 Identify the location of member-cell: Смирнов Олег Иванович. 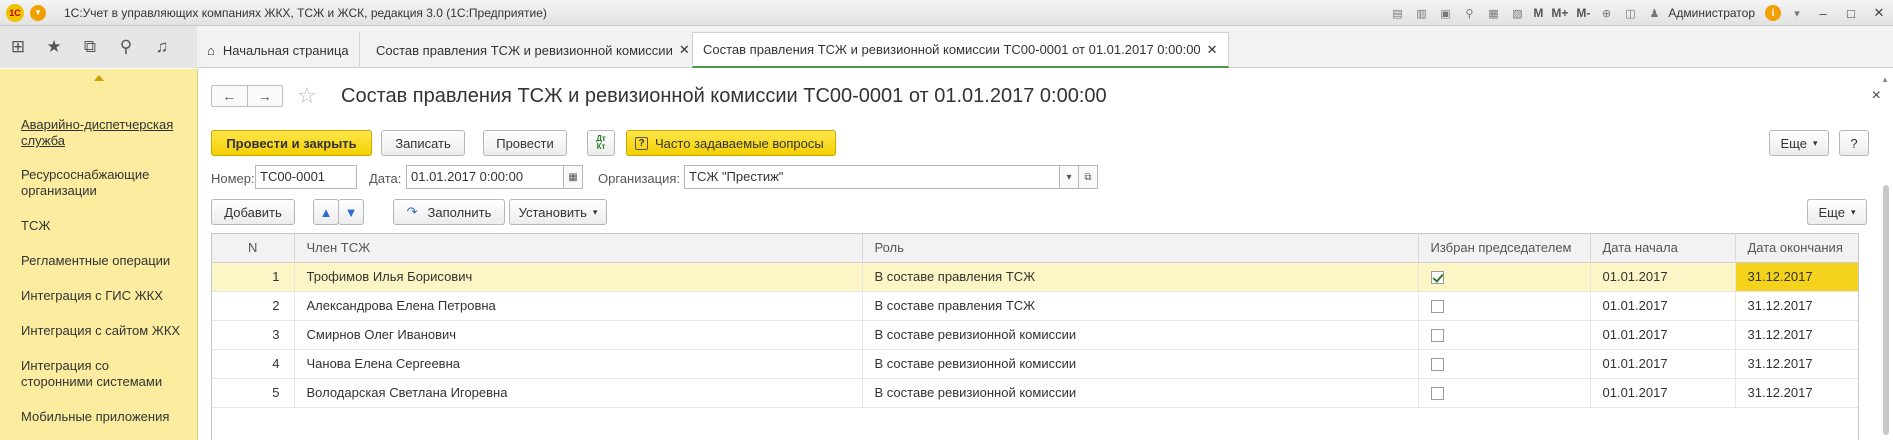
(578, 335).